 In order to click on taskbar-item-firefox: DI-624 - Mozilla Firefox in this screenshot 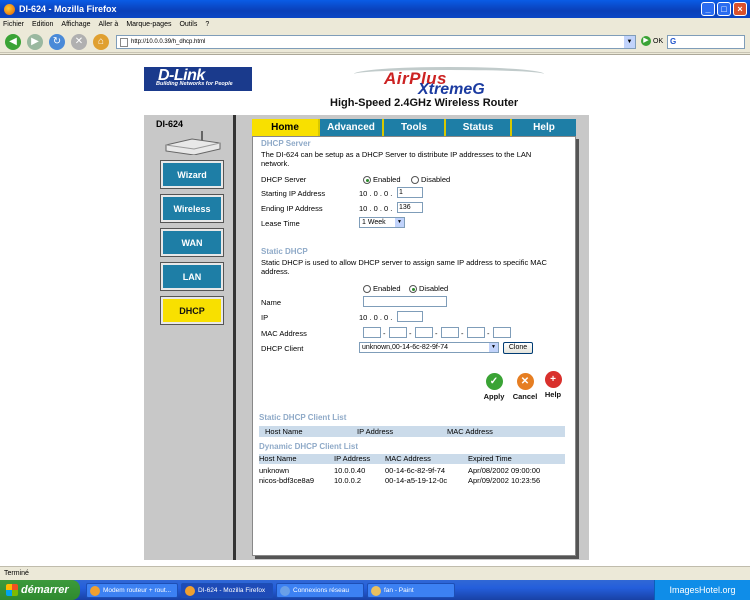, I will do `click(227, 590)`.